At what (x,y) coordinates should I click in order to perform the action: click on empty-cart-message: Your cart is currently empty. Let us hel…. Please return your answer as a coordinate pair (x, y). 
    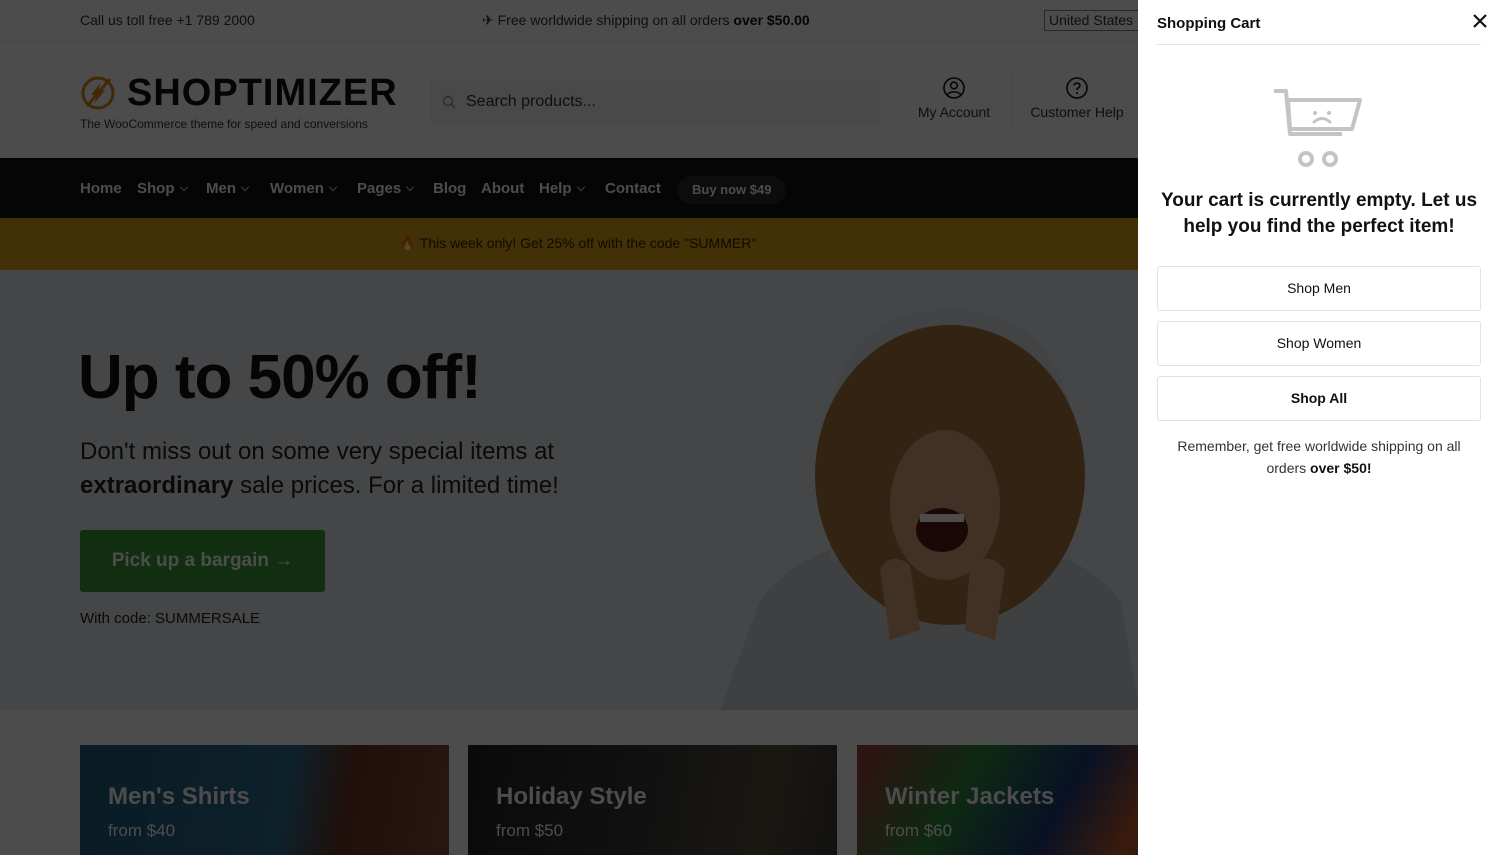
    Looking at the image, I should click on (1319, 213).